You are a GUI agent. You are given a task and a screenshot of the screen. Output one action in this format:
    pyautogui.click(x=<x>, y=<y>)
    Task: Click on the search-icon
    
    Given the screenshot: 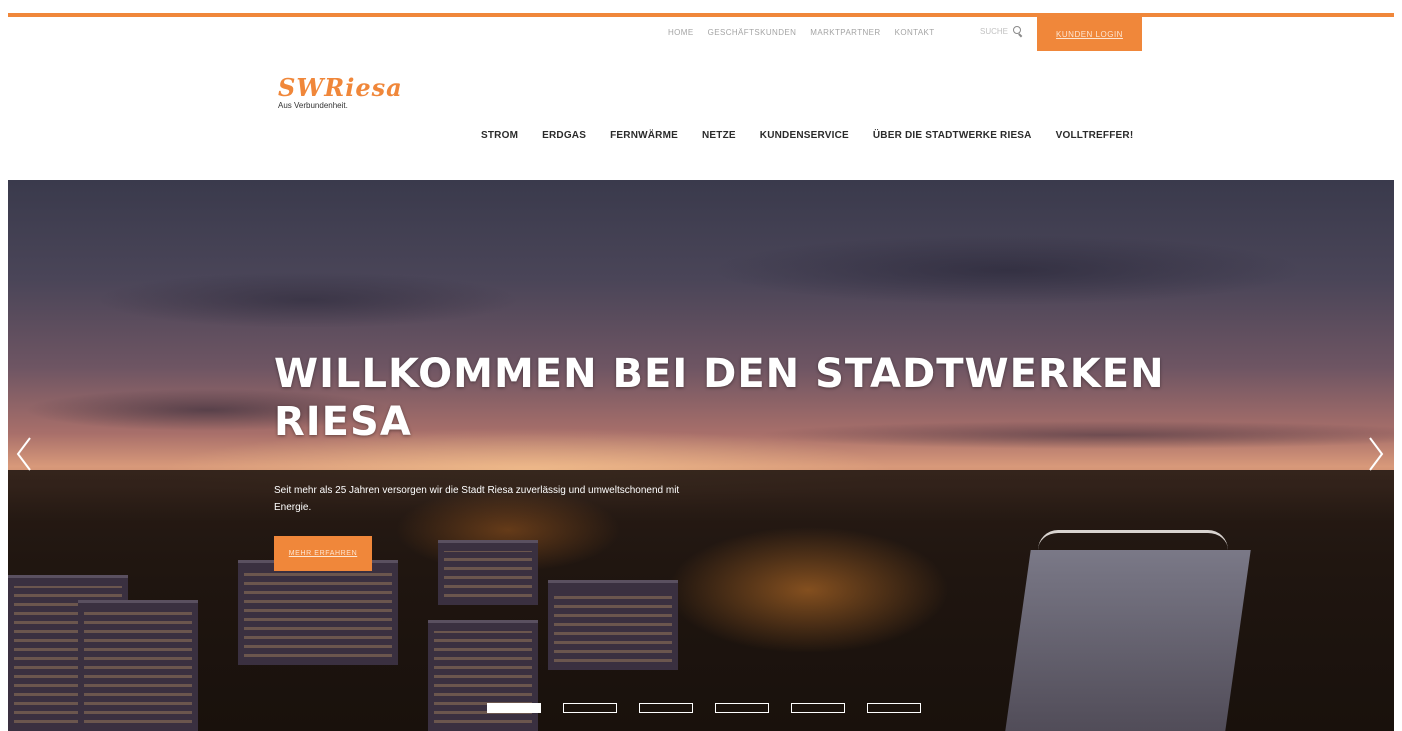 What is the action you would take?
    pyautogui.click(x=1018, y=31)
    